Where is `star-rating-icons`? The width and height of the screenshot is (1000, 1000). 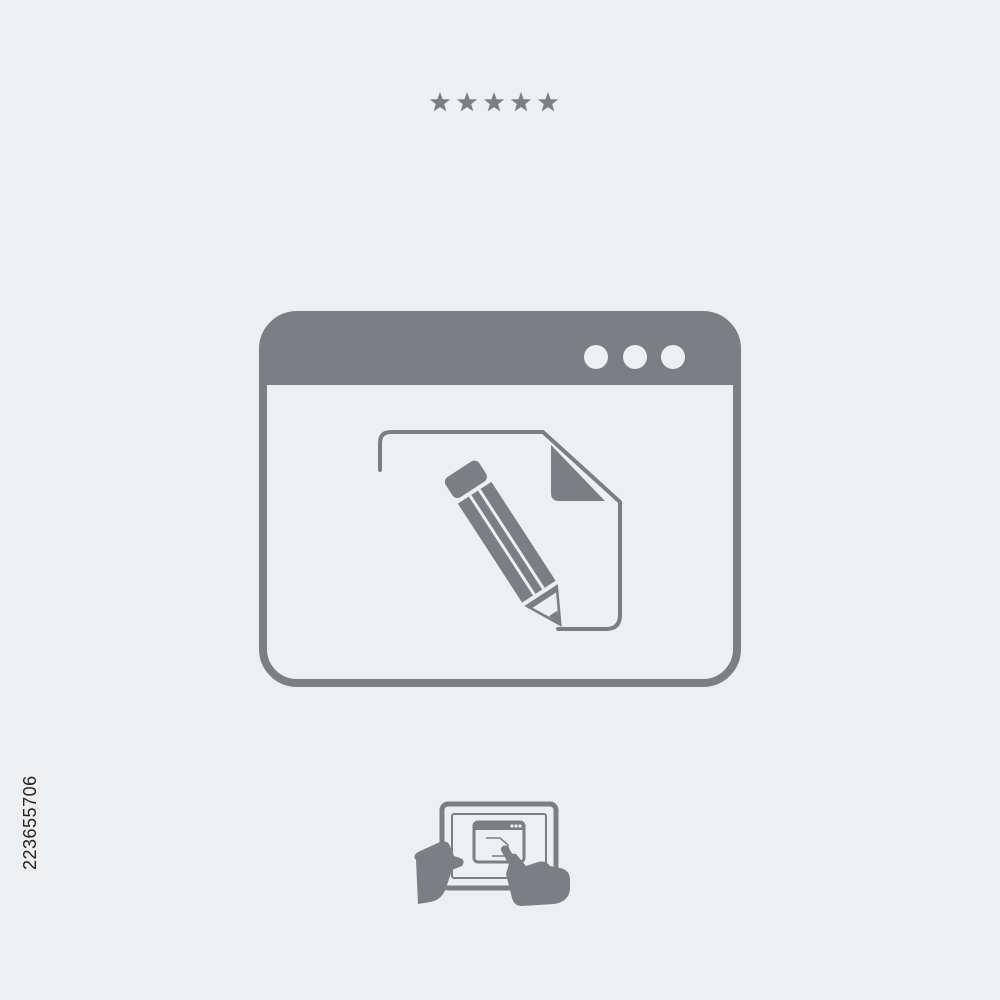
star-rating-icons is located at coordinates (494, 102).